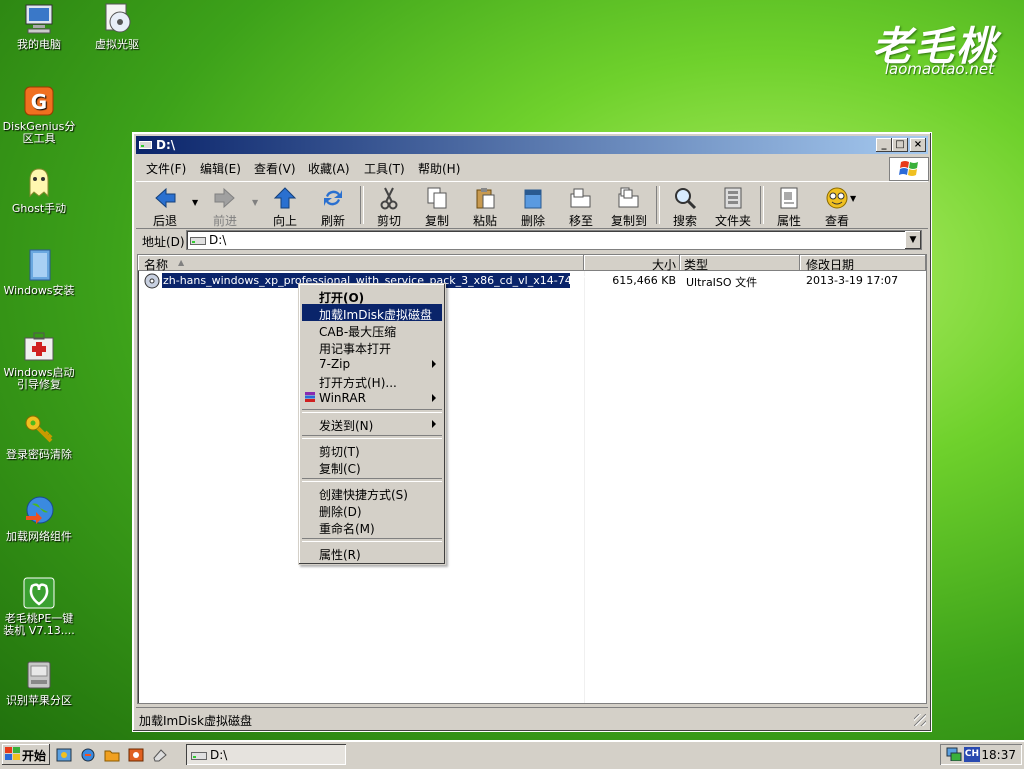 This screenshot has width=1024, height=769. What do you see at coordinates (39, 536) in the screenshot?
I see `desktop-icon-label: 加载网络组件` at bounding box center [39, 536].